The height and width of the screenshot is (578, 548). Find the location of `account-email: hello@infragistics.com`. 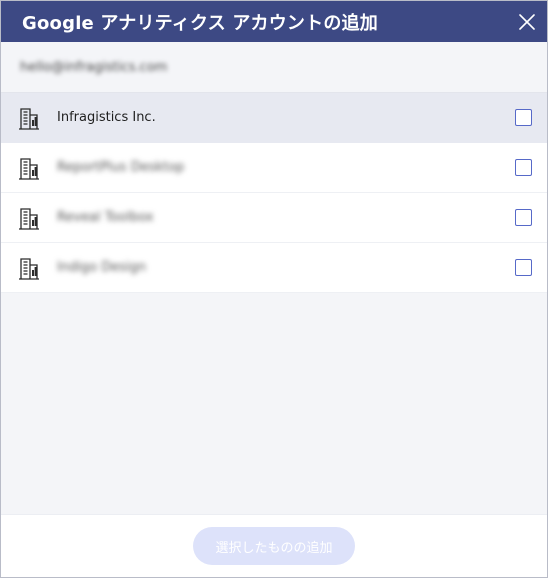

account-email: hello@infragistics.com is located at coordinates (94, 67).